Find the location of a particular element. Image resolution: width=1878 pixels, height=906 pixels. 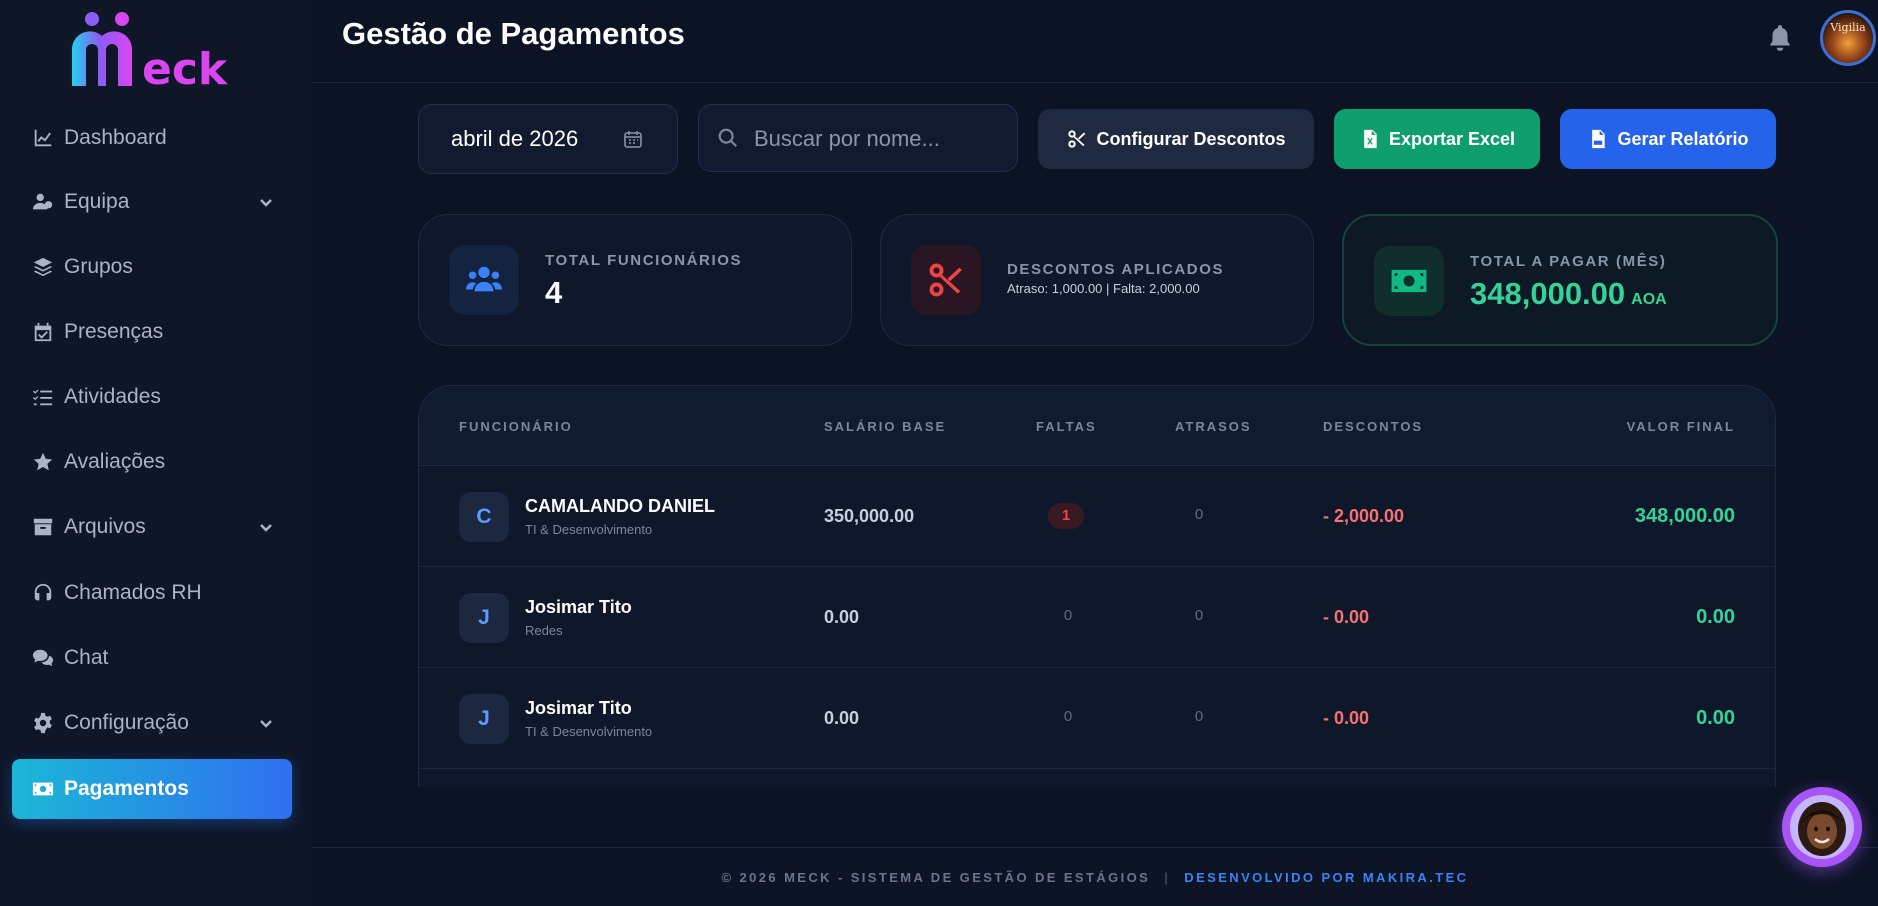

sidebar-item-pagamentos: Pagamentos is located at coordinates (152, 789).